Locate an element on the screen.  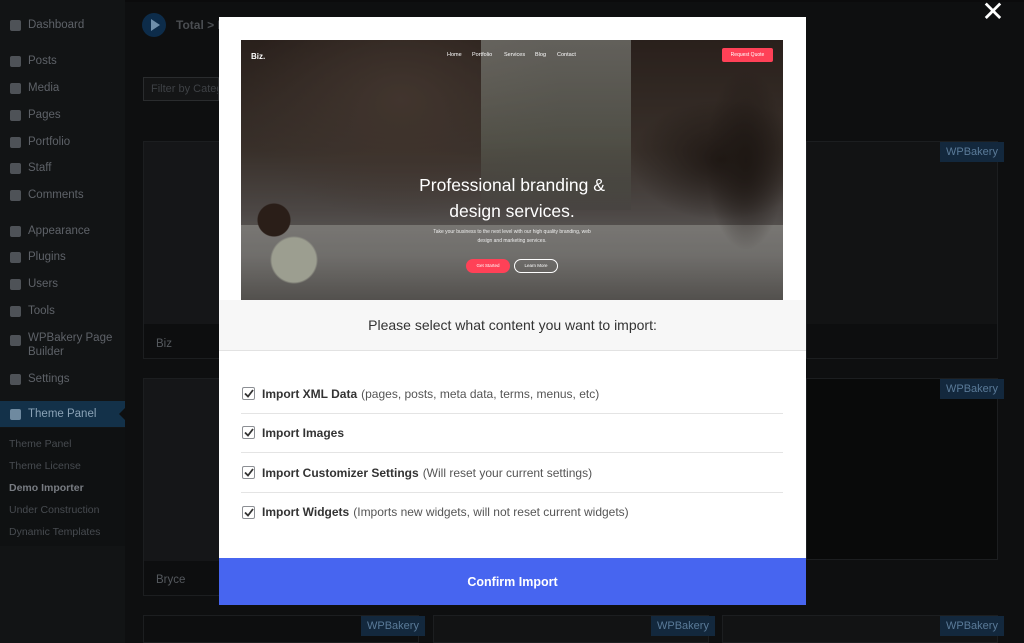
confirm-import-button: Confirm Import is located at coordinates (512, 581).